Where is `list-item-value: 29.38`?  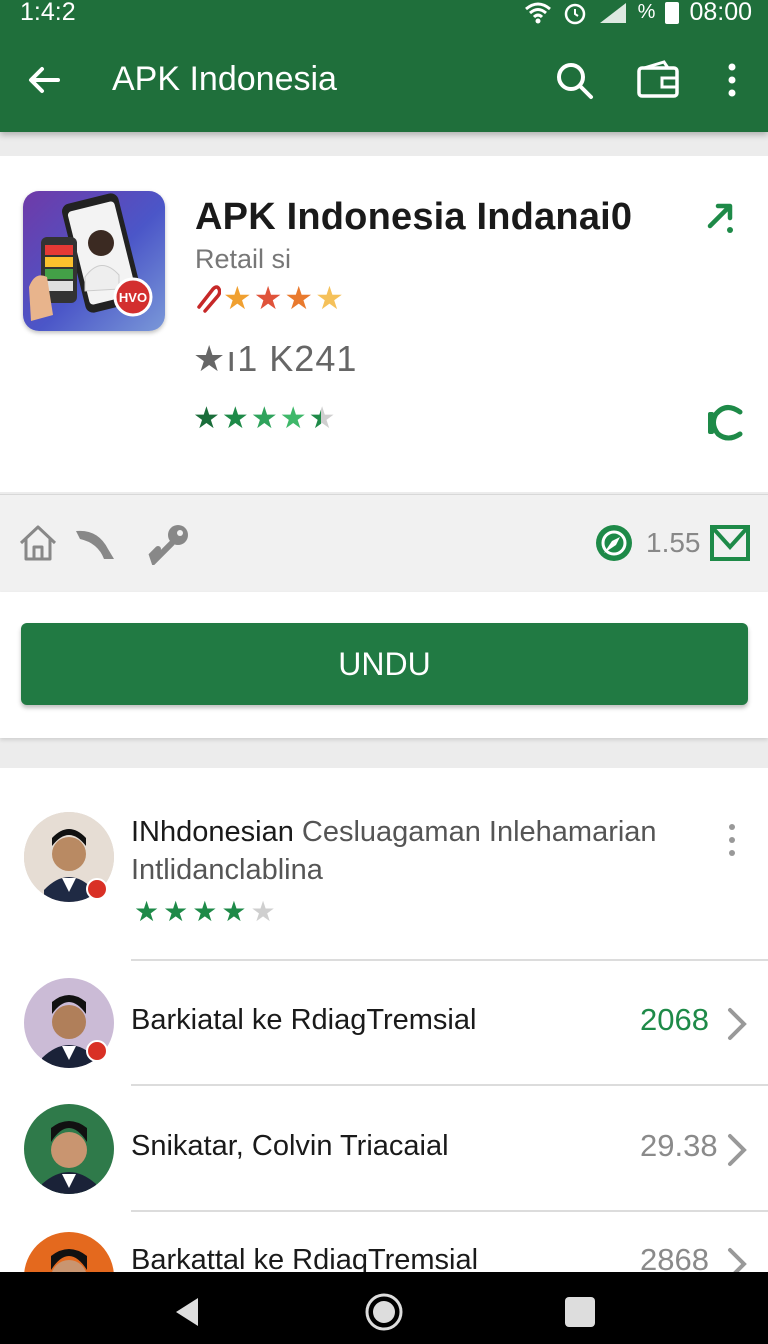
list-item-value: 29.38 is located at coordinates (679, 1145).